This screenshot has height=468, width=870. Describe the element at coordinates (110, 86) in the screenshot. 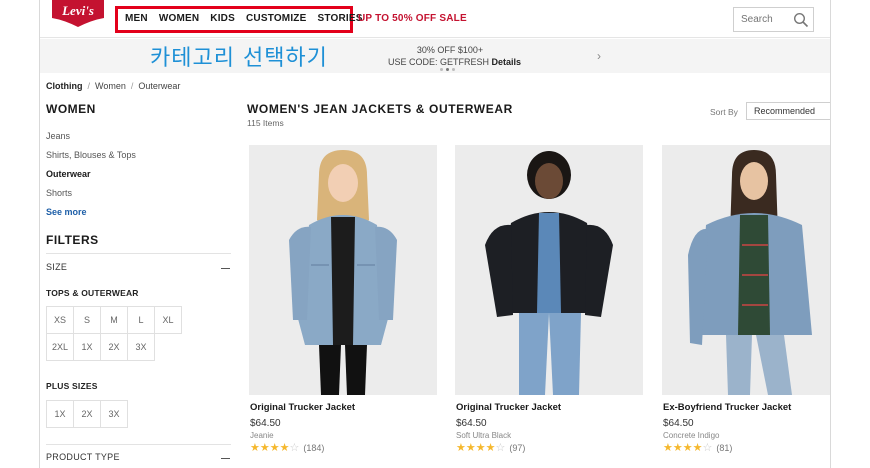

I see `breadcrumb-women: Women` at that location.